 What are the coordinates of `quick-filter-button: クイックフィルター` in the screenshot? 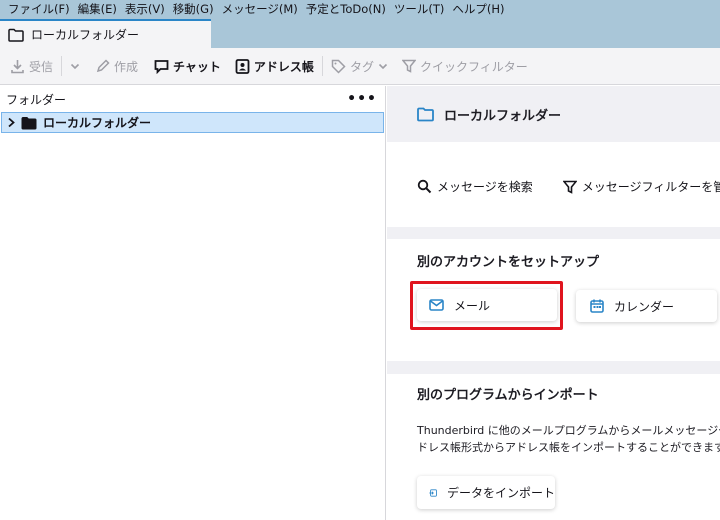 It's located at (465, 66).